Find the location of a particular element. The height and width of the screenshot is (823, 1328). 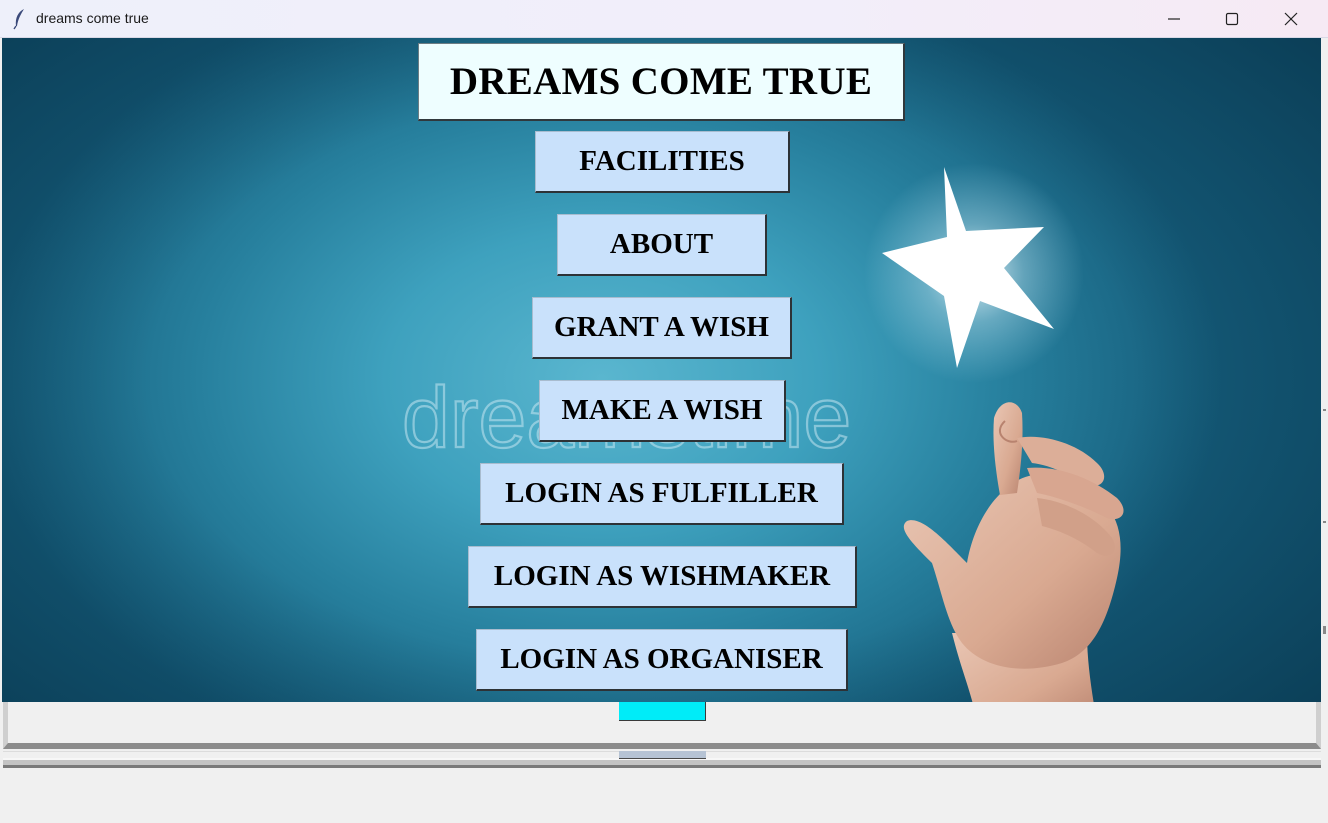

window-title: dreams come true is located at coordinates (92, 18).